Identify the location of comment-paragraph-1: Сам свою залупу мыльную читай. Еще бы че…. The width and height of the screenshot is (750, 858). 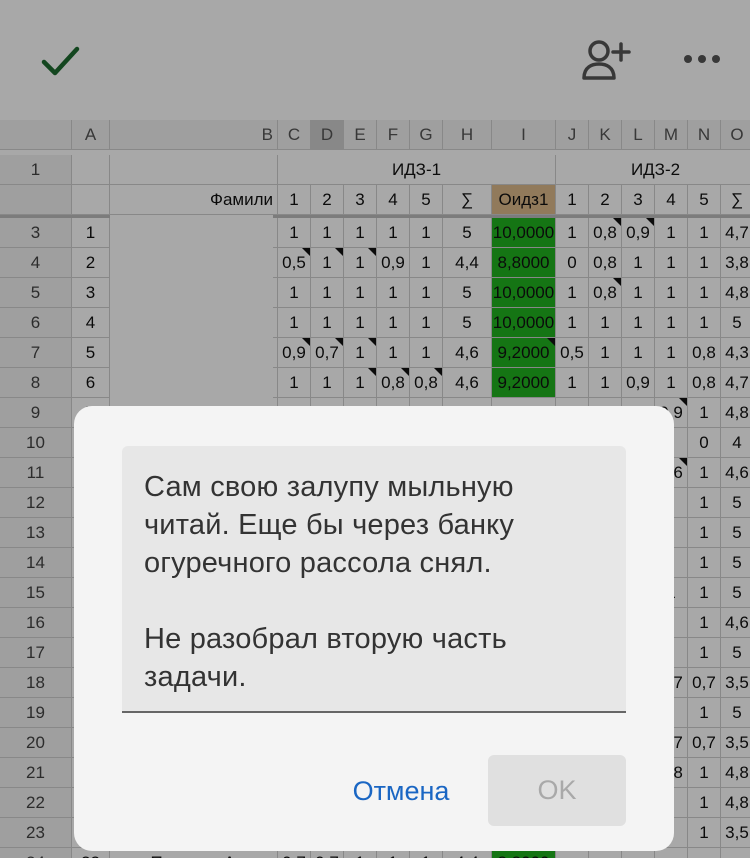
(329, 525).